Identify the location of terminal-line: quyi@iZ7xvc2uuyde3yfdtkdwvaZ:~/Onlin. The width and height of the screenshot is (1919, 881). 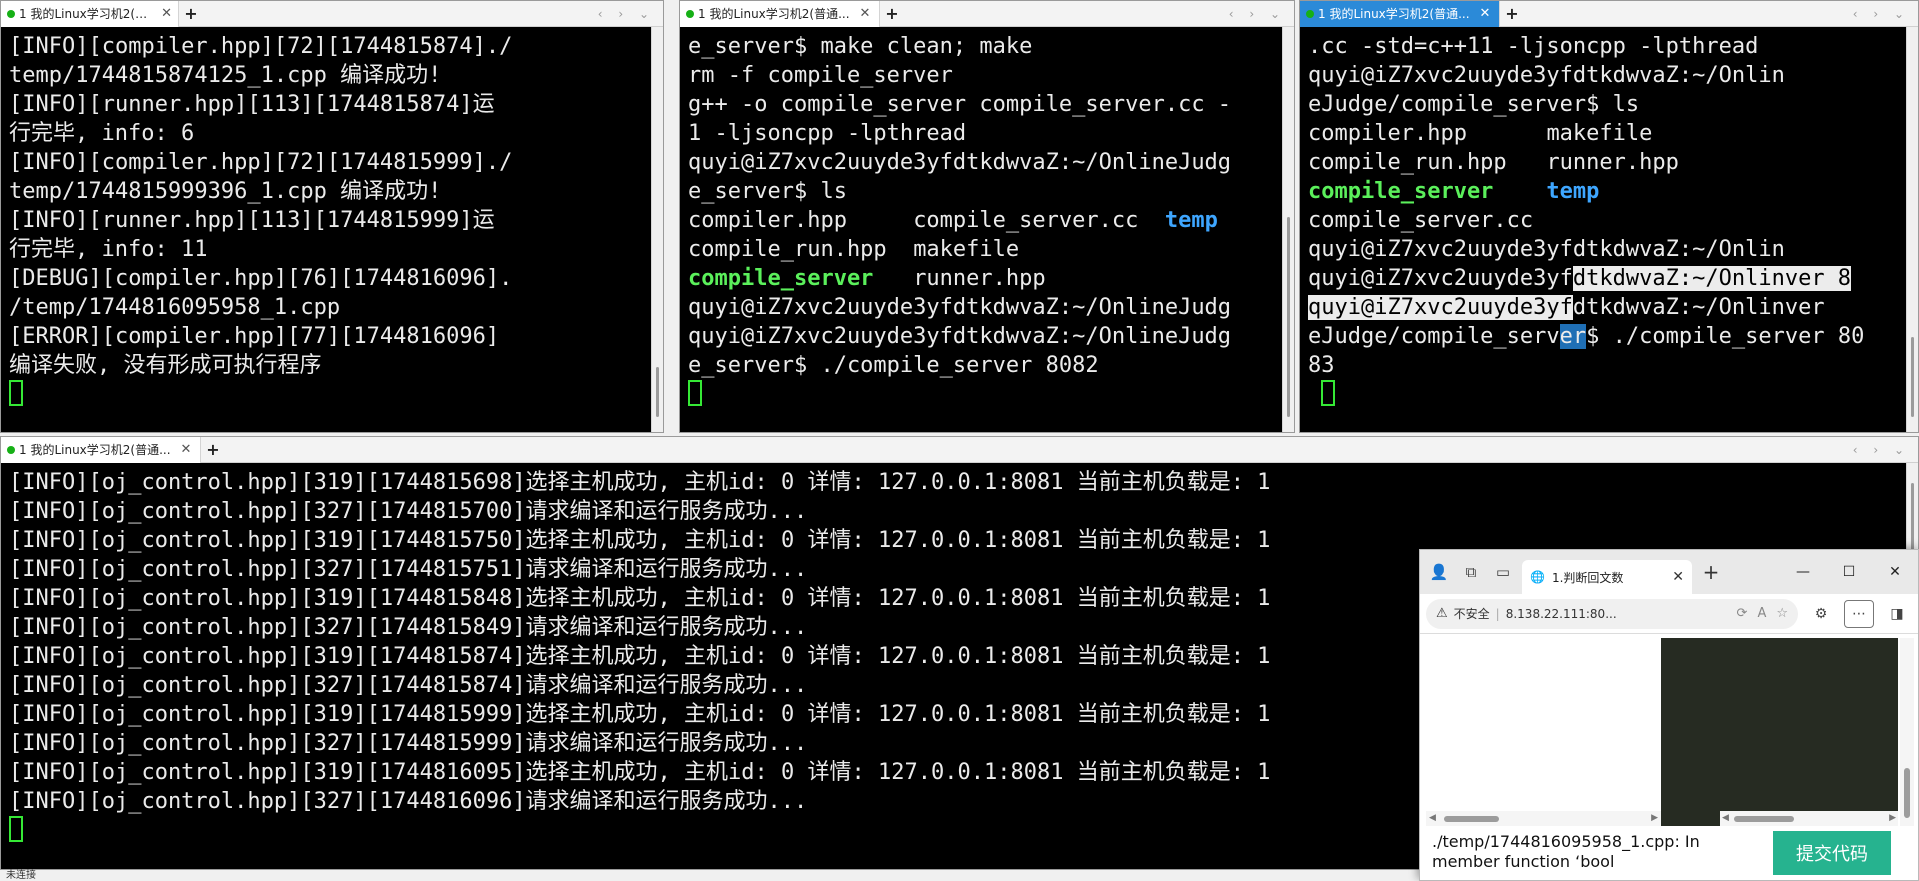
(1546, 75).